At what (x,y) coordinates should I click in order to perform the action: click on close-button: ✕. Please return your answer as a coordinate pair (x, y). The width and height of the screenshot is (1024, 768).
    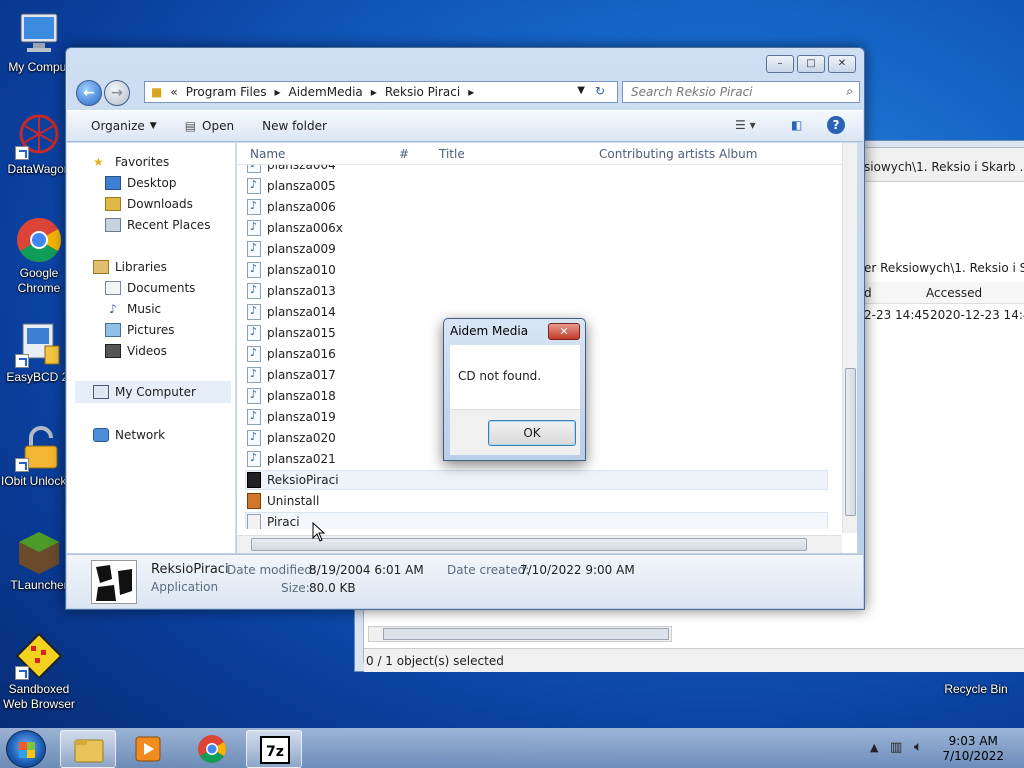
    Looking at the image, I should click on (842, 64).